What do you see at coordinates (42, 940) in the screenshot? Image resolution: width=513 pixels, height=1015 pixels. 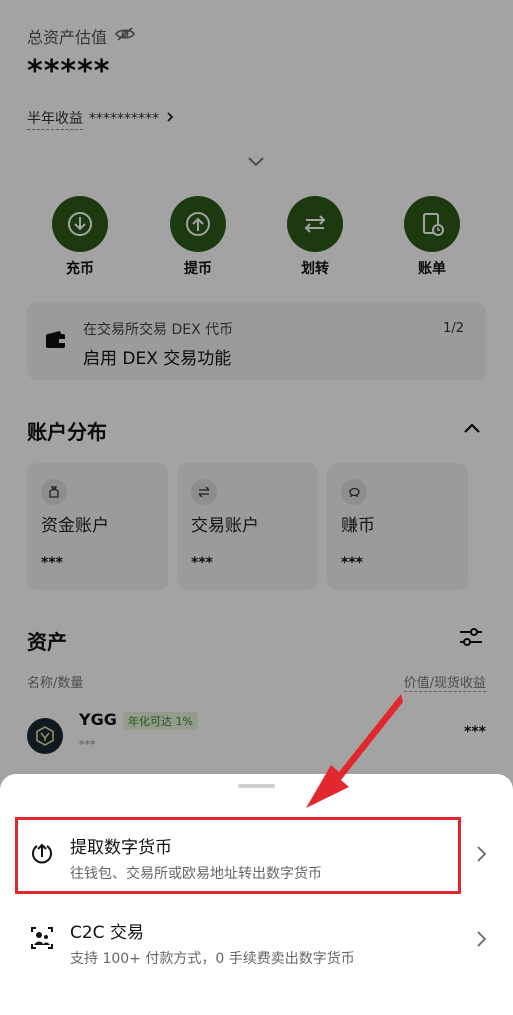 I see `c2c-user-icon` at bounding box center [42, 940].